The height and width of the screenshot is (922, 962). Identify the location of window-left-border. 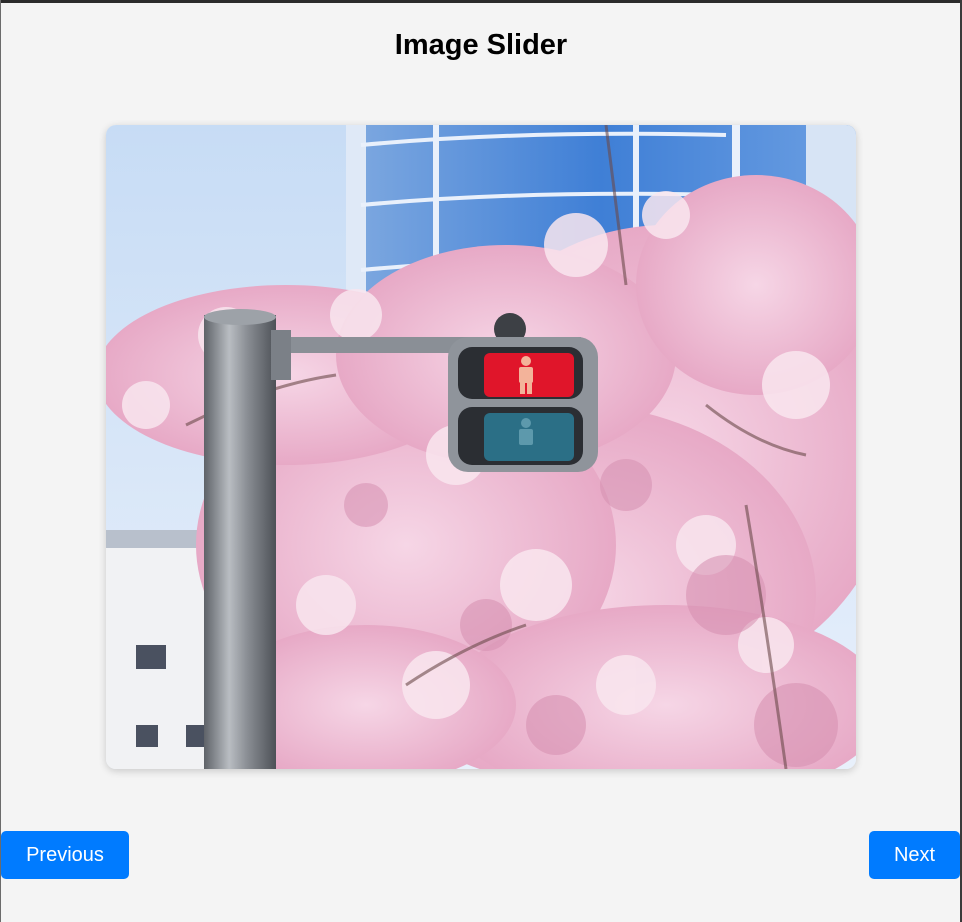
(0, 461).